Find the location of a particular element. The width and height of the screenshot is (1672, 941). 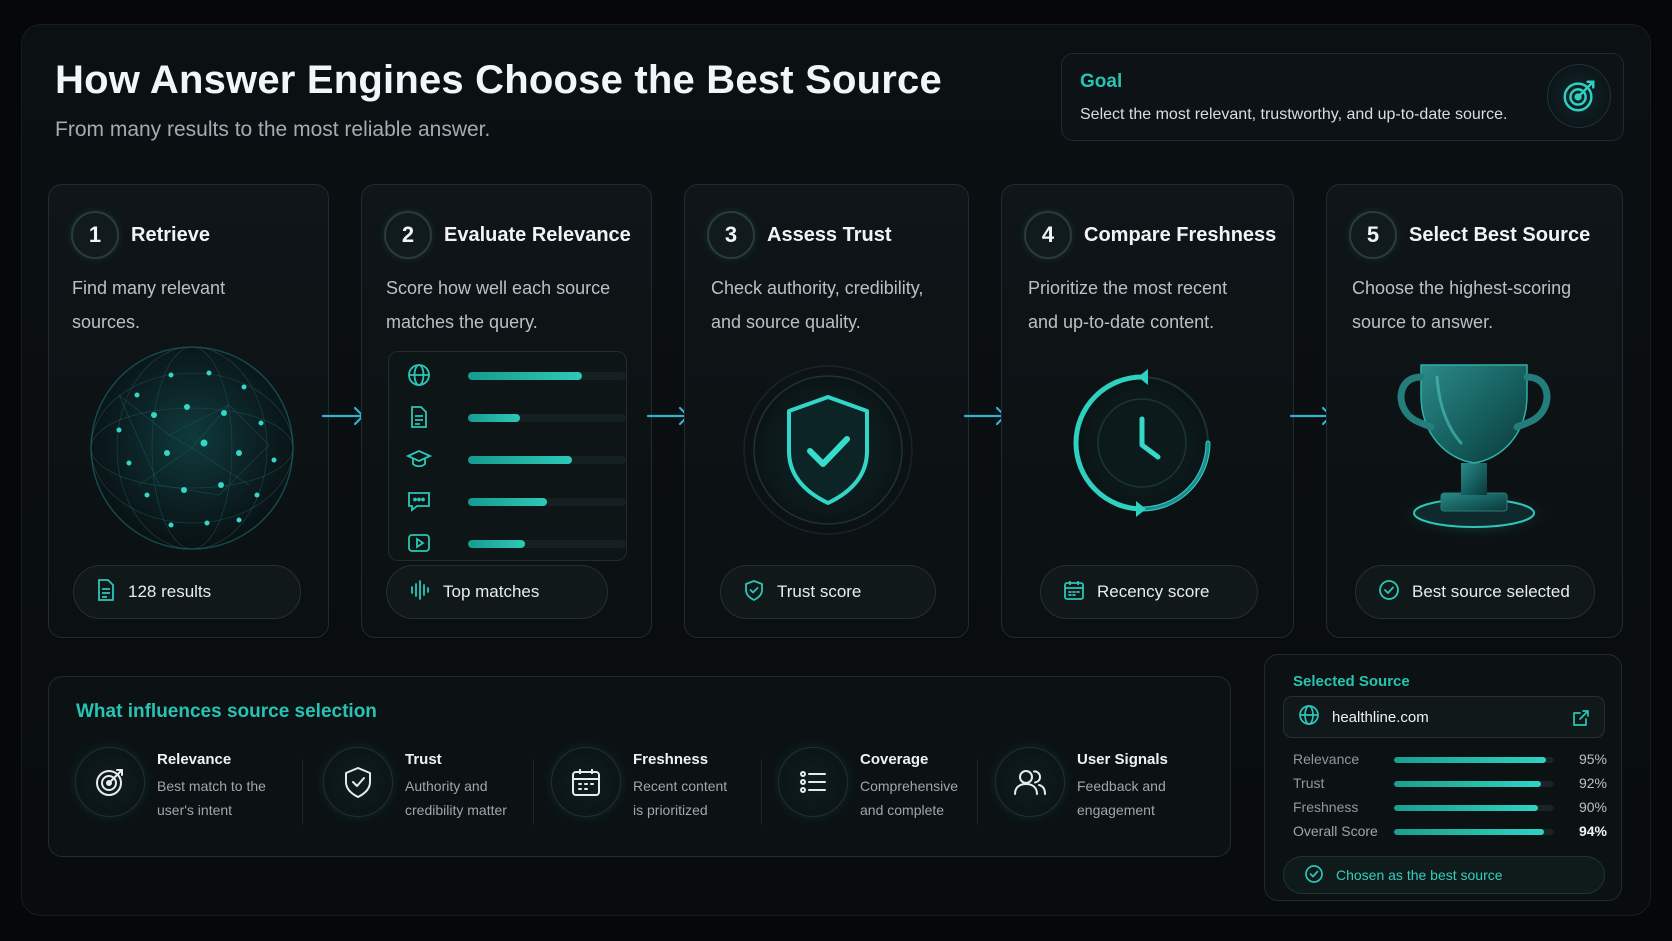

metric-trust: Trust 92% is located at coordinates (1450, 783).